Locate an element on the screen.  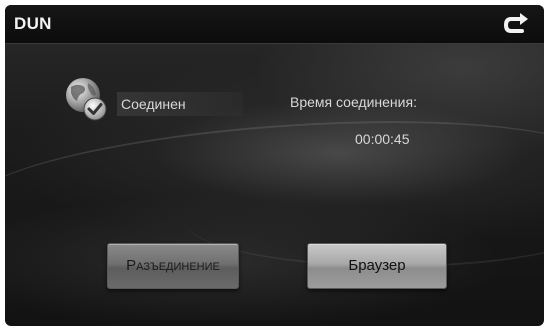
globe-check-icon is located at coordinates (86, 100).